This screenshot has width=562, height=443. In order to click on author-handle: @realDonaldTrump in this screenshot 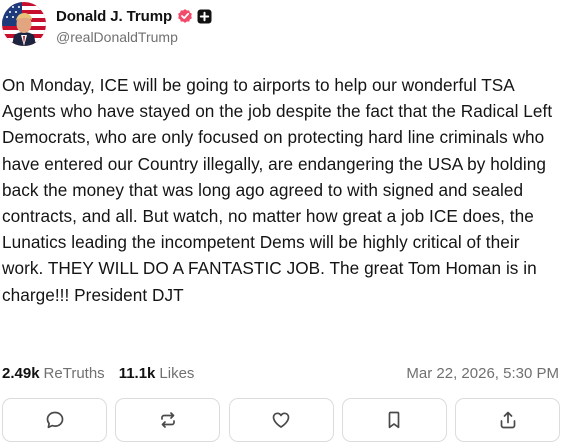, I will do `click(134, 37)`.